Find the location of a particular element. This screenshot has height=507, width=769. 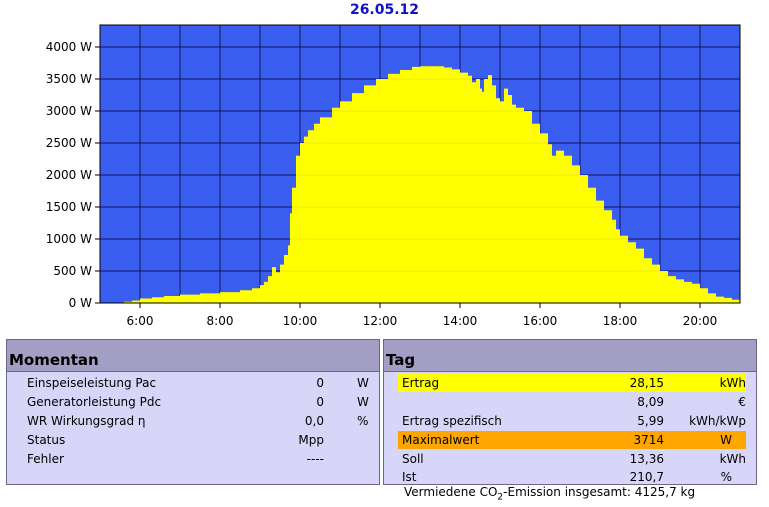

x-tick-label: 20:00 is located at coordinates (700, 321).